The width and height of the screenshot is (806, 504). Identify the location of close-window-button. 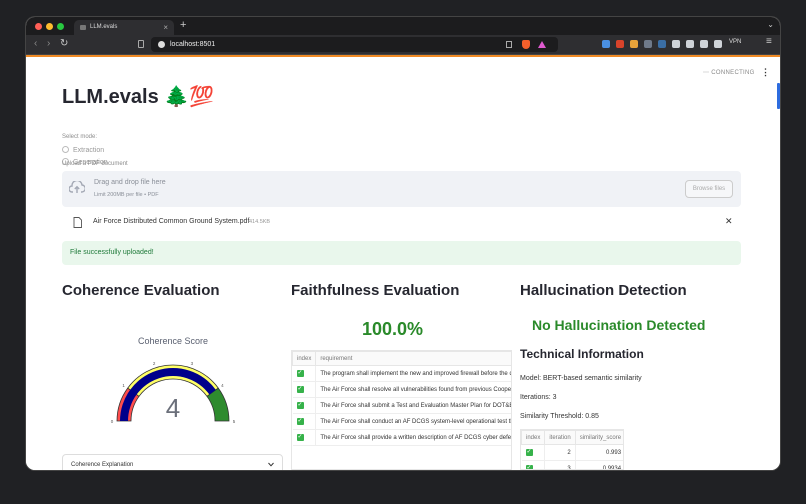
(38, 26).